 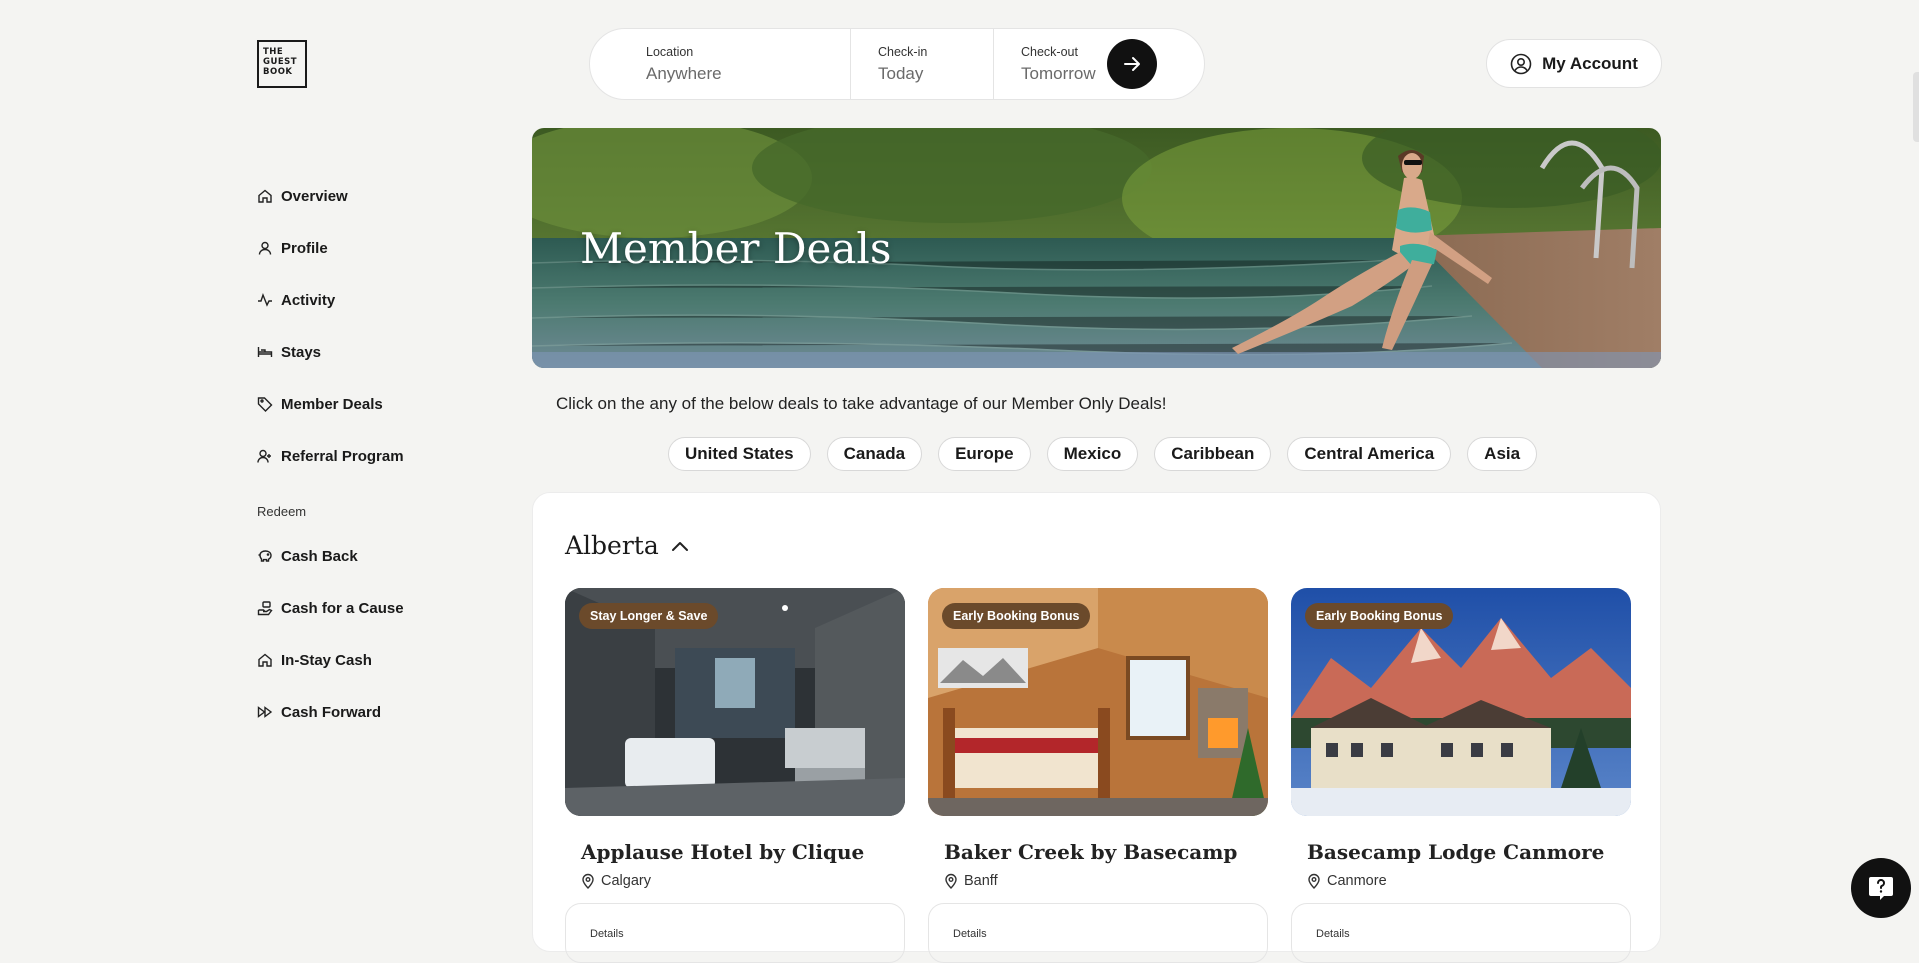 What do you see at coordinates (1502, 454) in the screenshot?
I see `region-chip-asia: Asia` at bounding box center [1502, 454].